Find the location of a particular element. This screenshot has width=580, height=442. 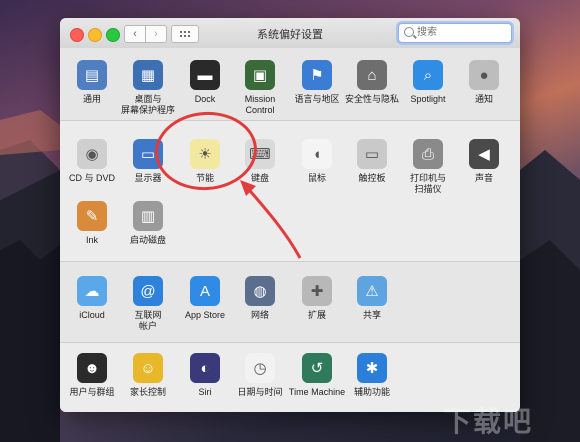

icloud-icon: ☁ is located at coordinates (92, 291).